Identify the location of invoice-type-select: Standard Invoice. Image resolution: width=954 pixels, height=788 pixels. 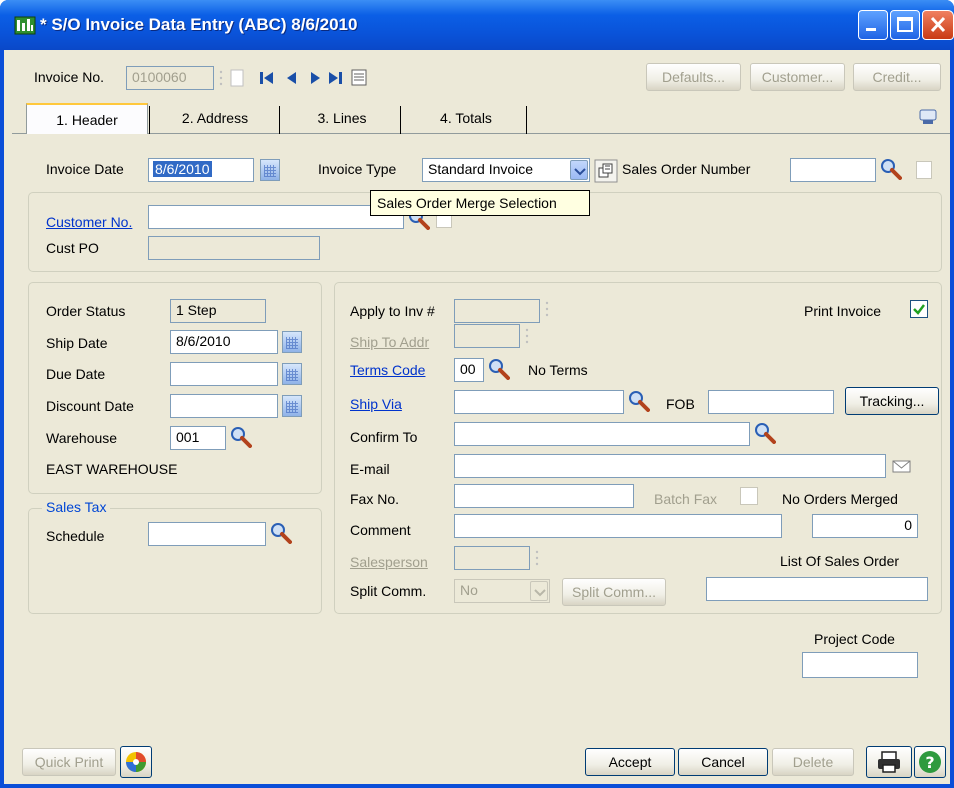
(506, 170).